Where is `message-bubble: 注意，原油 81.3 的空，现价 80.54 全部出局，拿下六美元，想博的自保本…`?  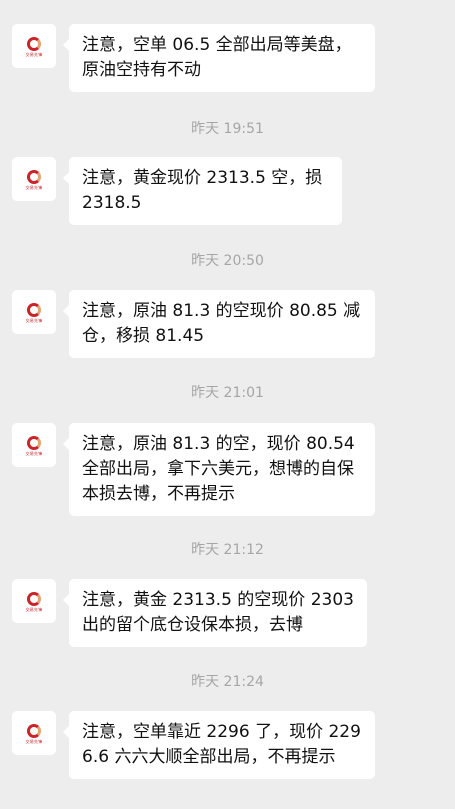 message-bubble: 注意，原油 81.3 的空，现价 80.54 全部出局，拿下六美元，想博的自保本… is located at coordinates (219, 469).